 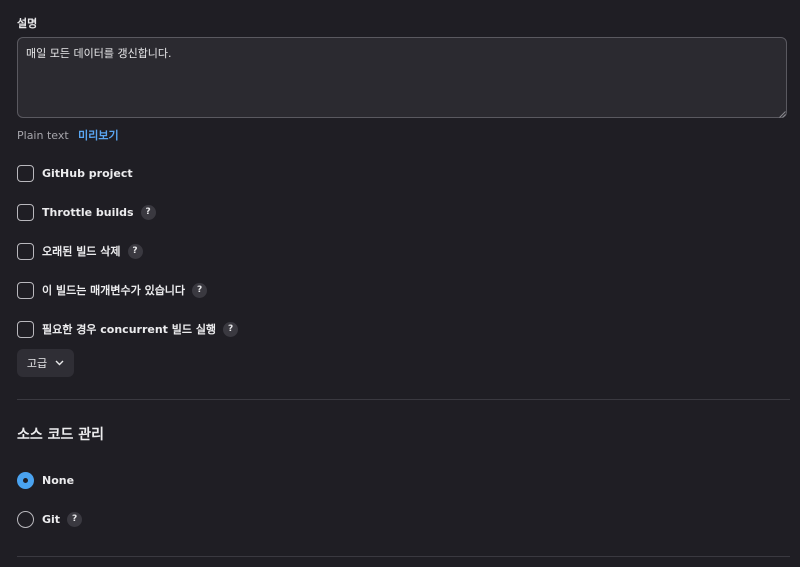 I want to click on chevron-down-icon, so click(x=59, y=363).